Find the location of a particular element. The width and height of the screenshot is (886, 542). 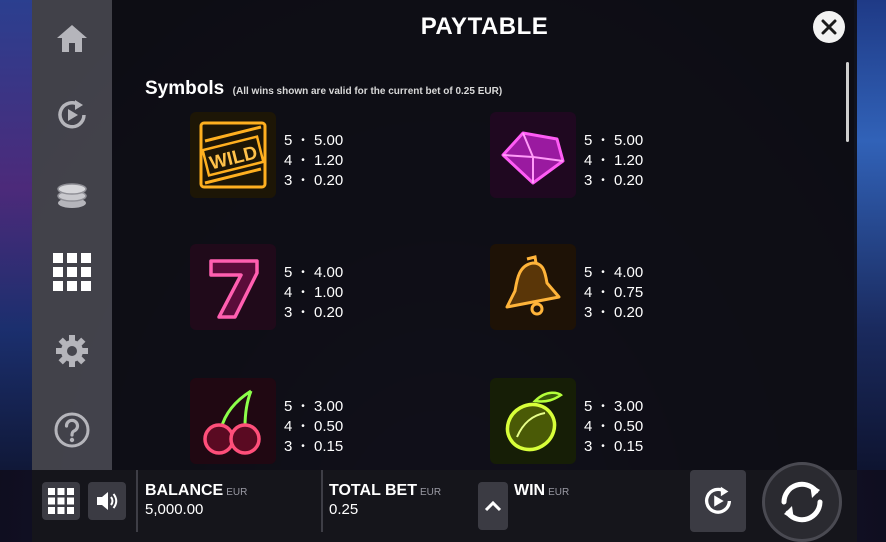

paytable-grid-icon is located at coordinates (72, 272).